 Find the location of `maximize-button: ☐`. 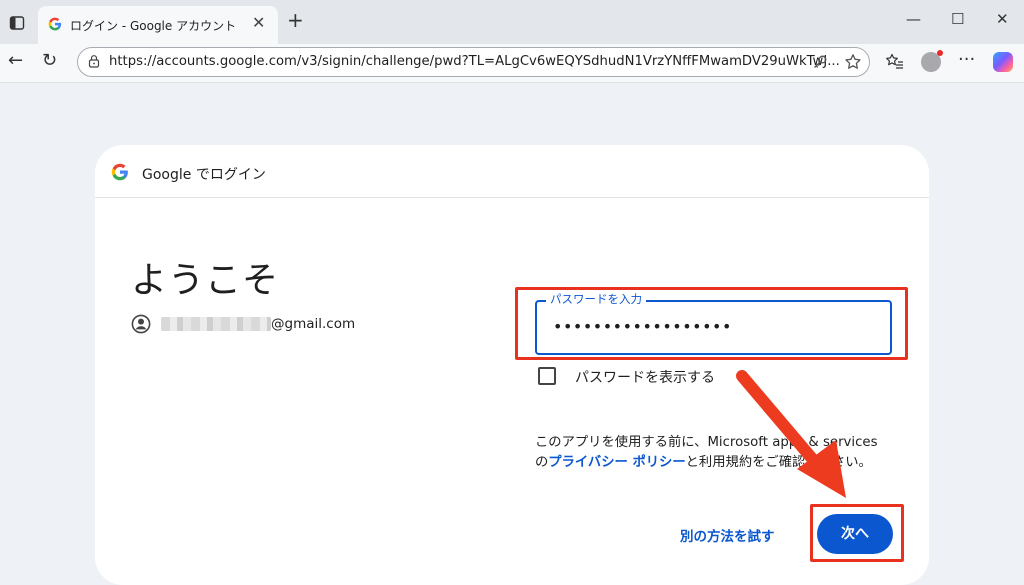

maximize-button: ☐ is located at coordinates (957, 19).